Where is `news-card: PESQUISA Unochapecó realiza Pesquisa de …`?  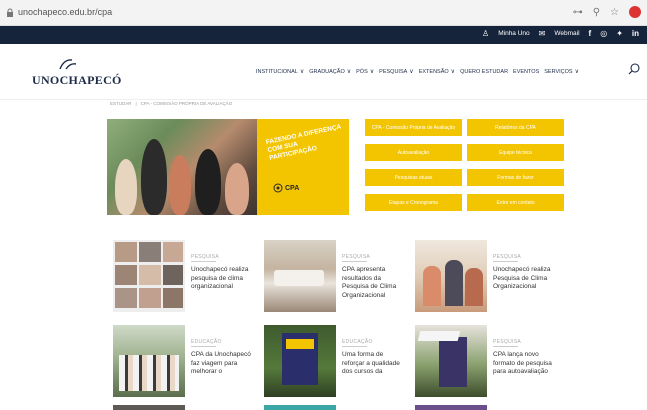 news-card: PESQUISA Unochapecó realiza Pesquisa de … is located at coordinates (490, 277).